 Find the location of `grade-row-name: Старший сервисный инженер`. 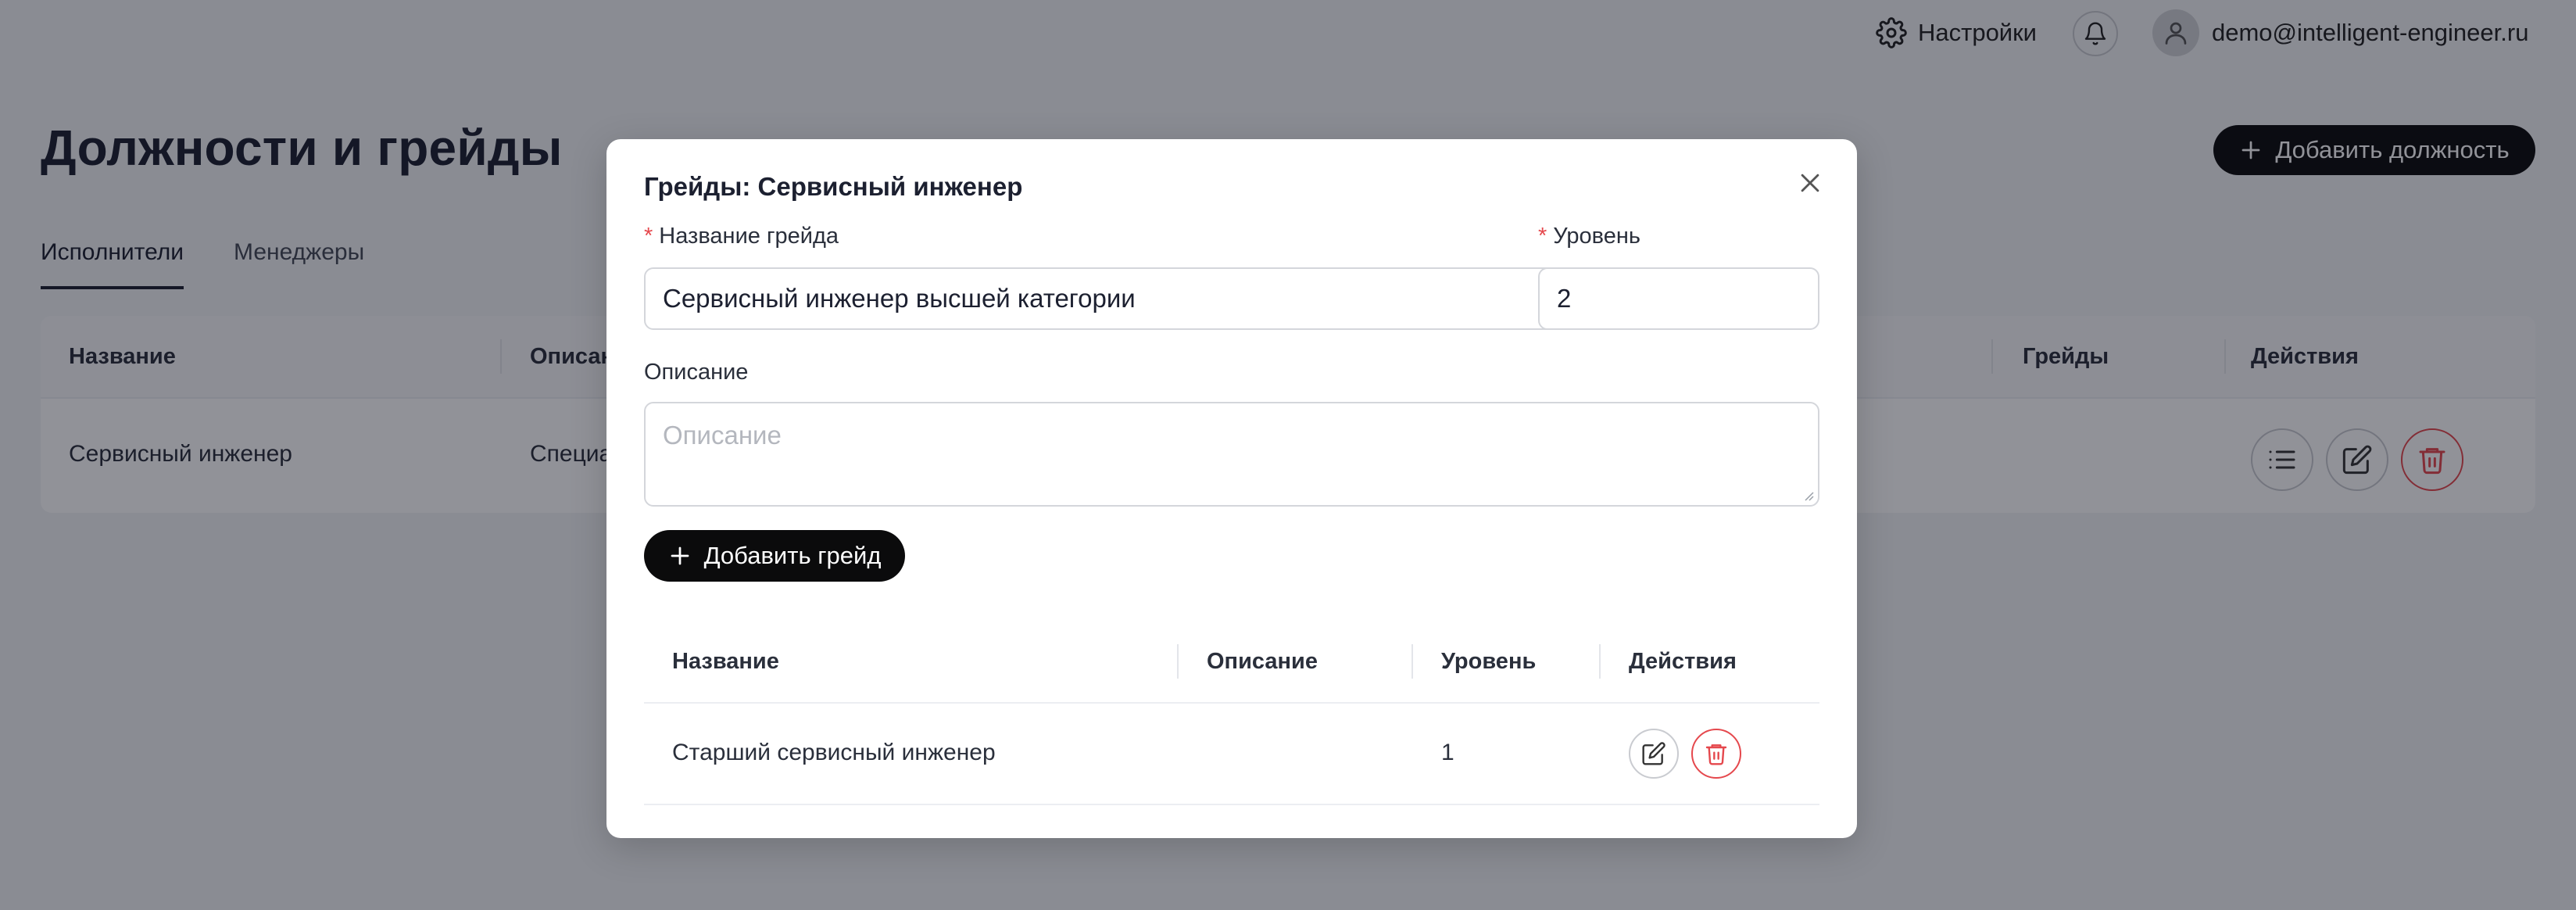

grade-row-name: Старший сервисный инженер is located at coordinates (834, 752).